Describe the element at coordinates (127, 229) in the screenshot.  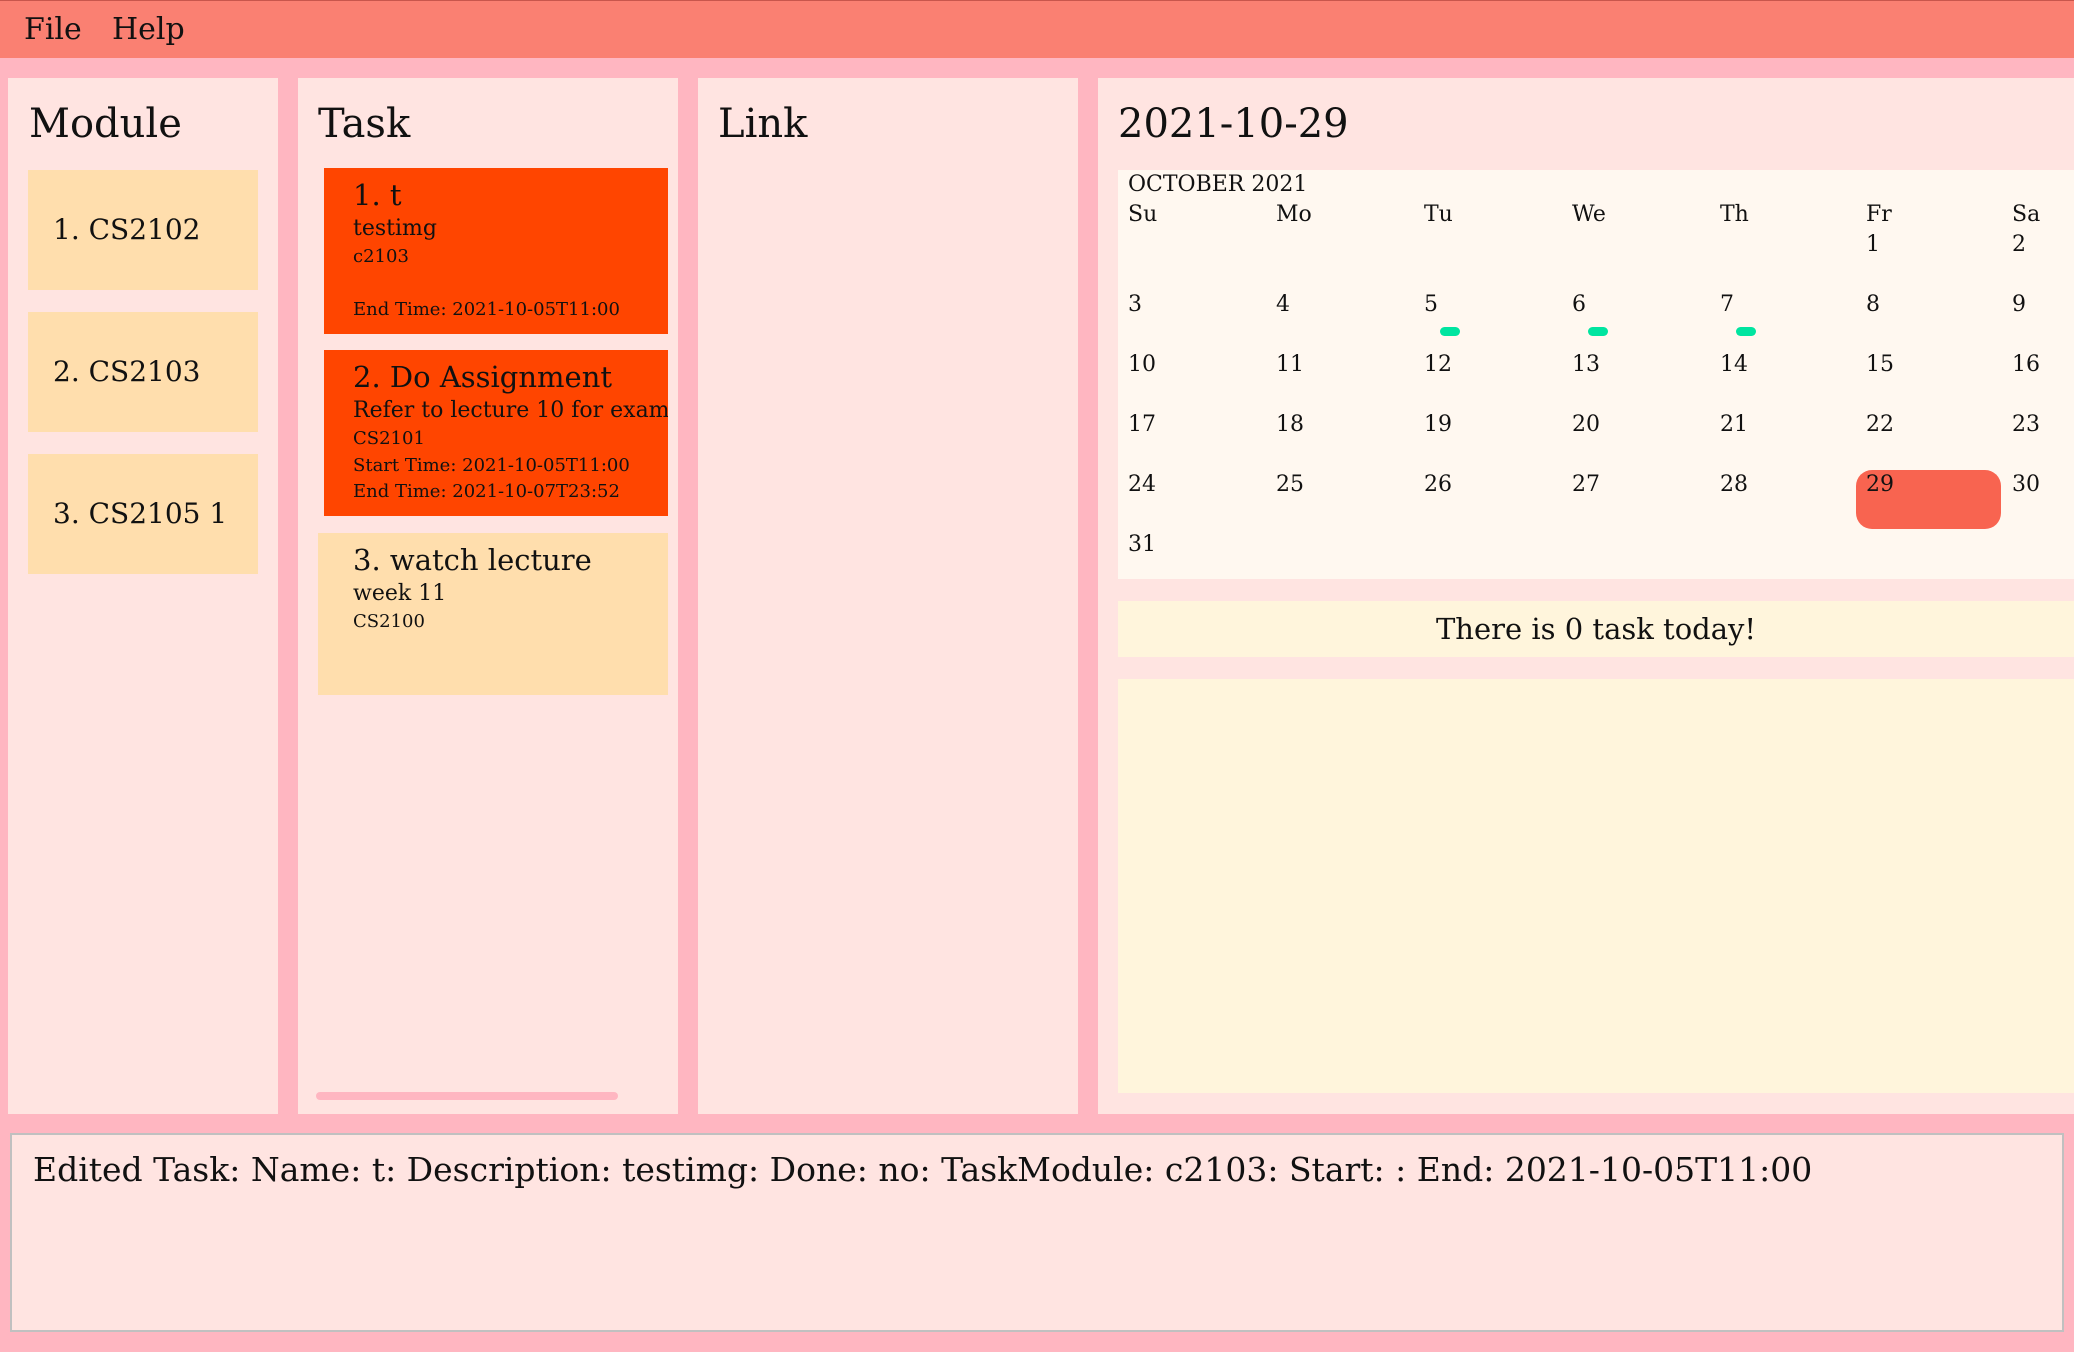
I see `module-label: 1. CS2102` at that location.